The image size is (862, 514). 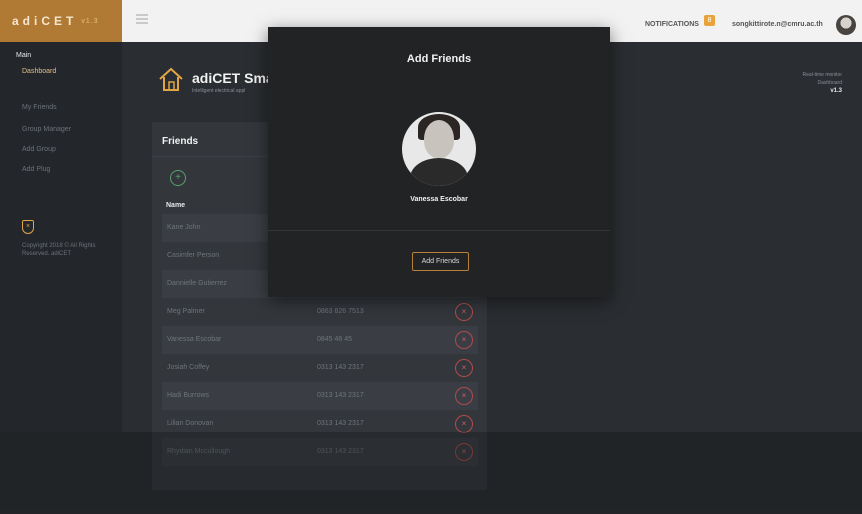 What do you see at coordinates (171, 79) in the screenshot?
I see `house-icon` at bounding box center [171, 79].